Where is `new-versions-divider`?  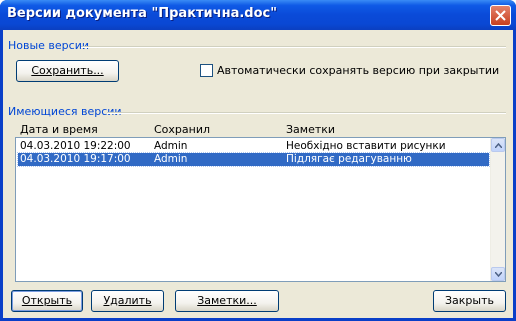
new-versions-divider is located at coordinates (293, 47).